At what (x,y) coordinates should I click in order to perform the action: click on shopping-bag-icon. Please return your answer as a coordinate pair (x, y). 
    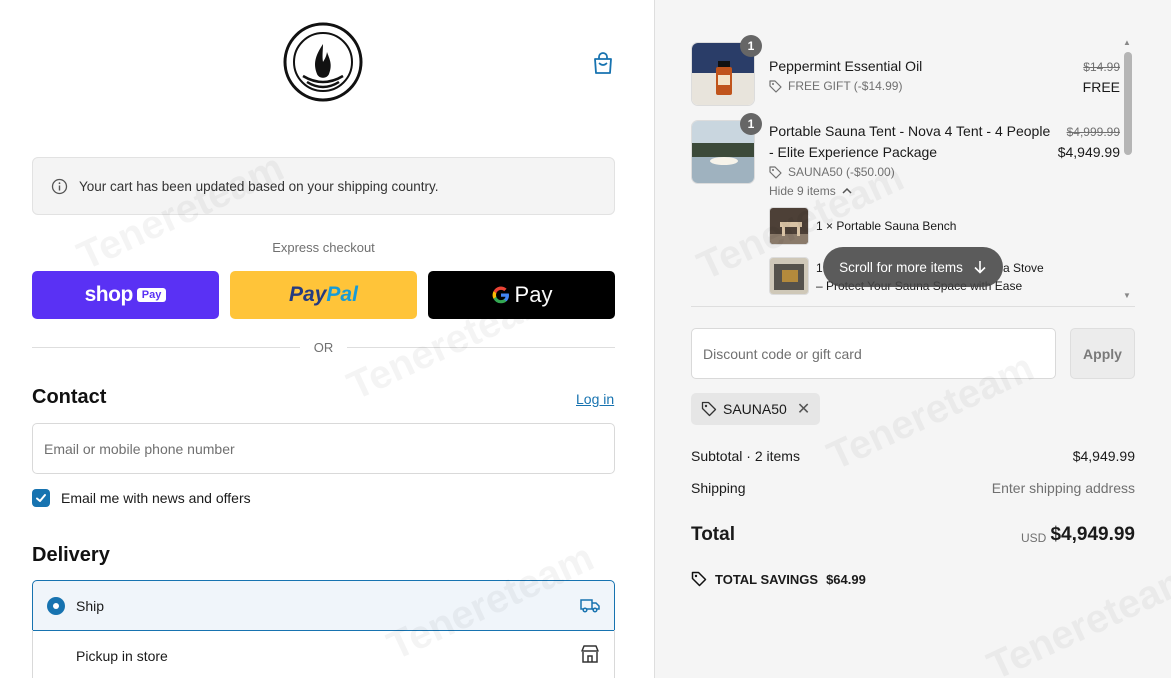
    Looking at the image, I should click on (603, 63).